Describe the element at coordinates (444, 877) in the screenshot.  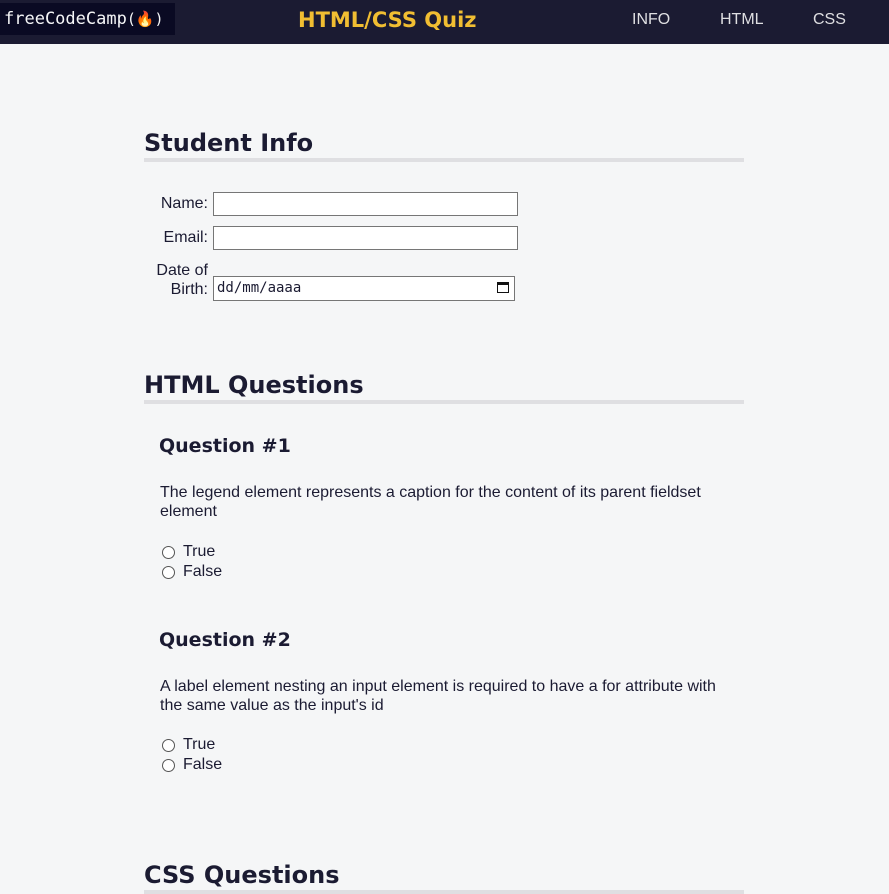
I see `css-questions-heading: CSS Questions` at that location.